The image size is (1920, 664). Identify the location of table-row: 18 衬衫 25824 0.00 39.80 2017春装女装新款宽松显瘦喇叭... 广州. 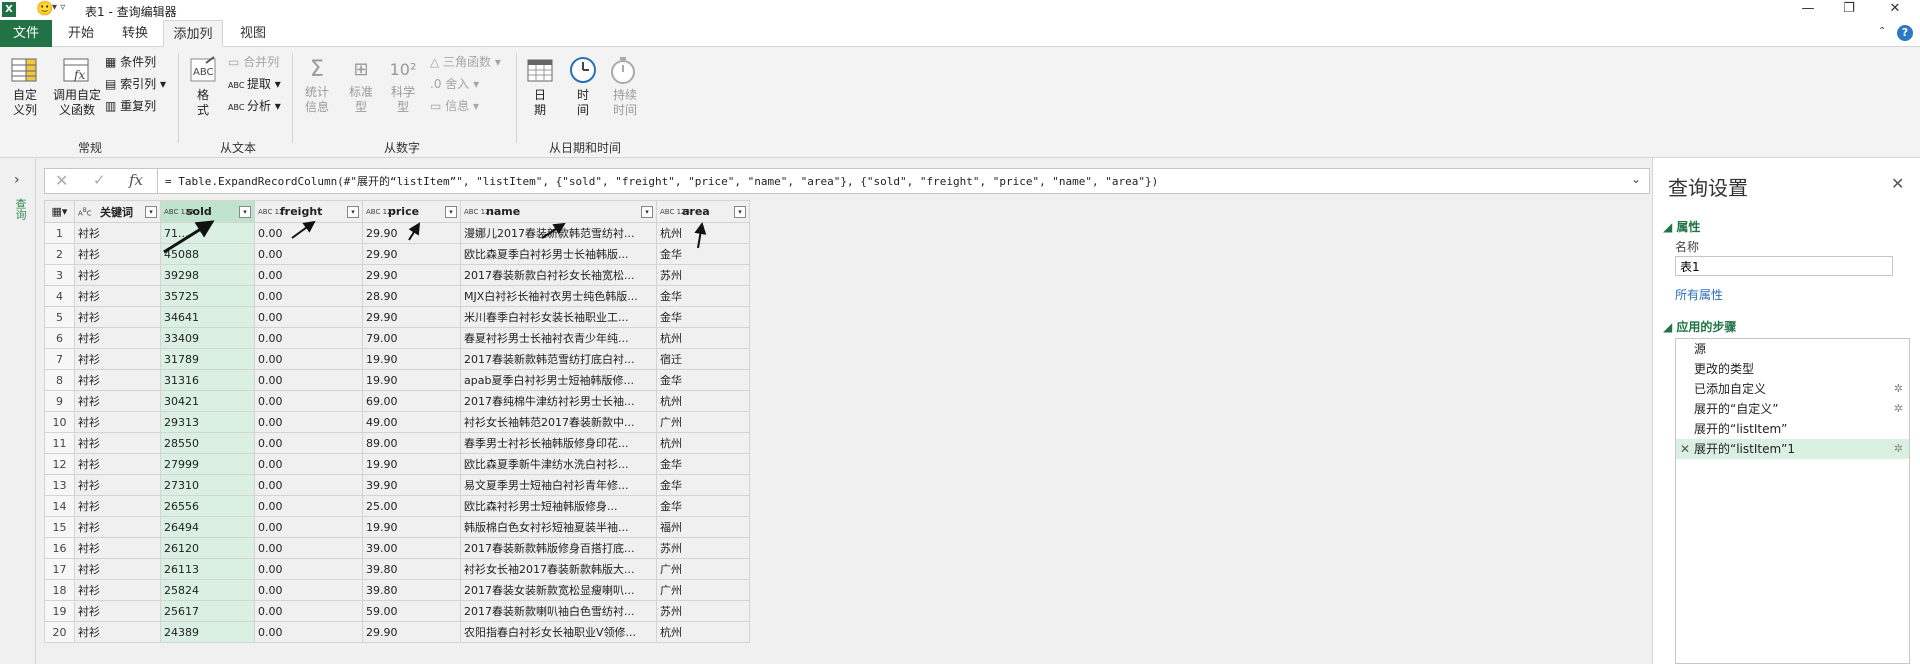
(397, 590).